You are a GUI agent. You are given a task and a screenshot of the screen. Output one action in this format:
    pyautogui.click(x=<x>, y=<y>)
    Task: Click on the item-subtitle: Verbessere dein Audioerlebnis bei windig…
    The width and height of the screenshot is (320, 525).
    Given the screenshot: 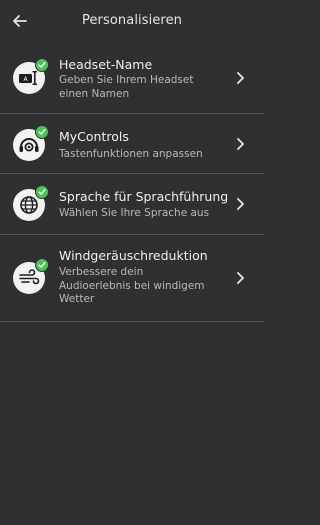 What is the action you would take?
    pyautogui.click(x=132, y=285)
    